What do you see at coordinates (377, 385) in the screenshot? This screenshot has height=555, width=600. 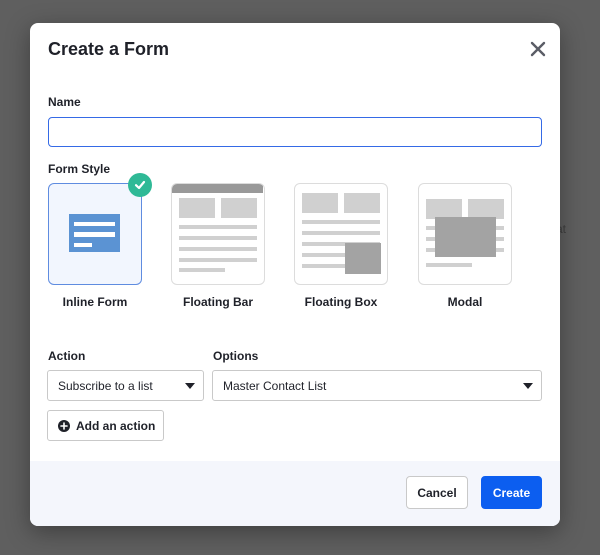 I see `options-select: Master Contact List` at bounding box center [377, 385].